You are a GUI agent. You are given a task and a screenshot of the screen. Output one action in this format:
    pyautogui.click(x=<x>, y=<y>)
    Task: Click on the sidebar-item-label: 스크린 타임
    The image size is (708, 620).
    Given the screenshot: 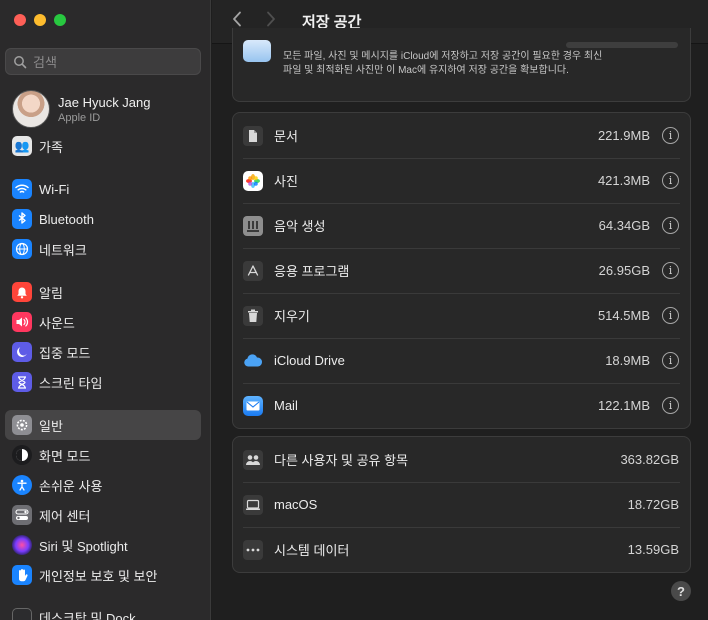 What is the action you would take?
    pyautogui.click(x=71, y=383)
    